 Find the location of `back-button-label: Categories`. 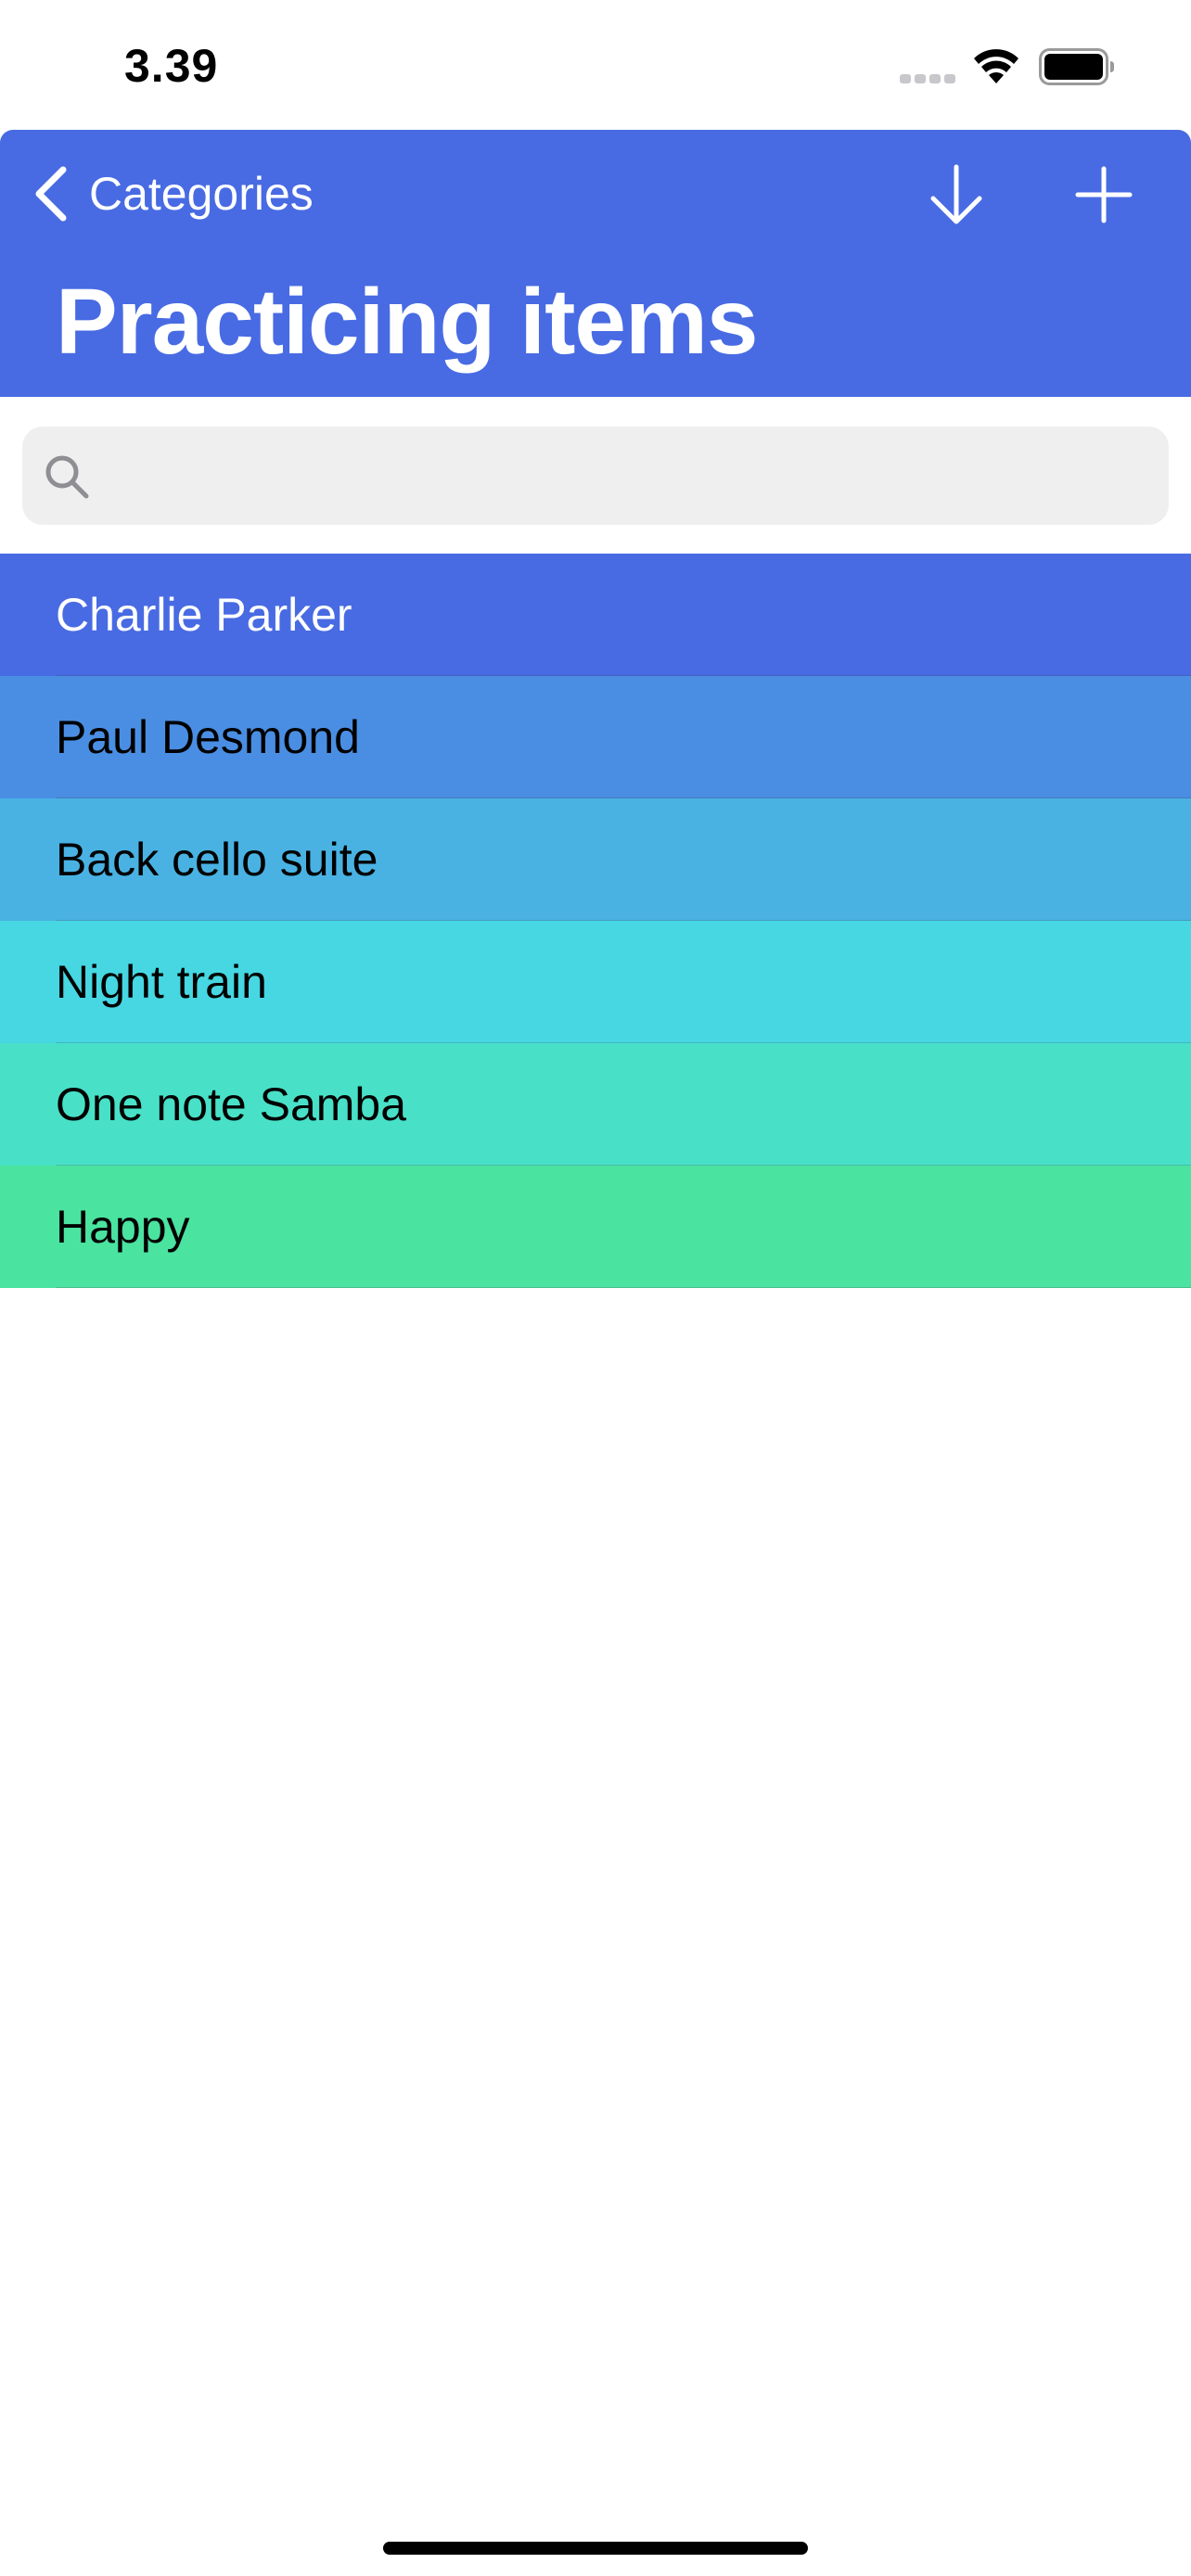

back-button-label: Categories is located at coordinates (201, 194).